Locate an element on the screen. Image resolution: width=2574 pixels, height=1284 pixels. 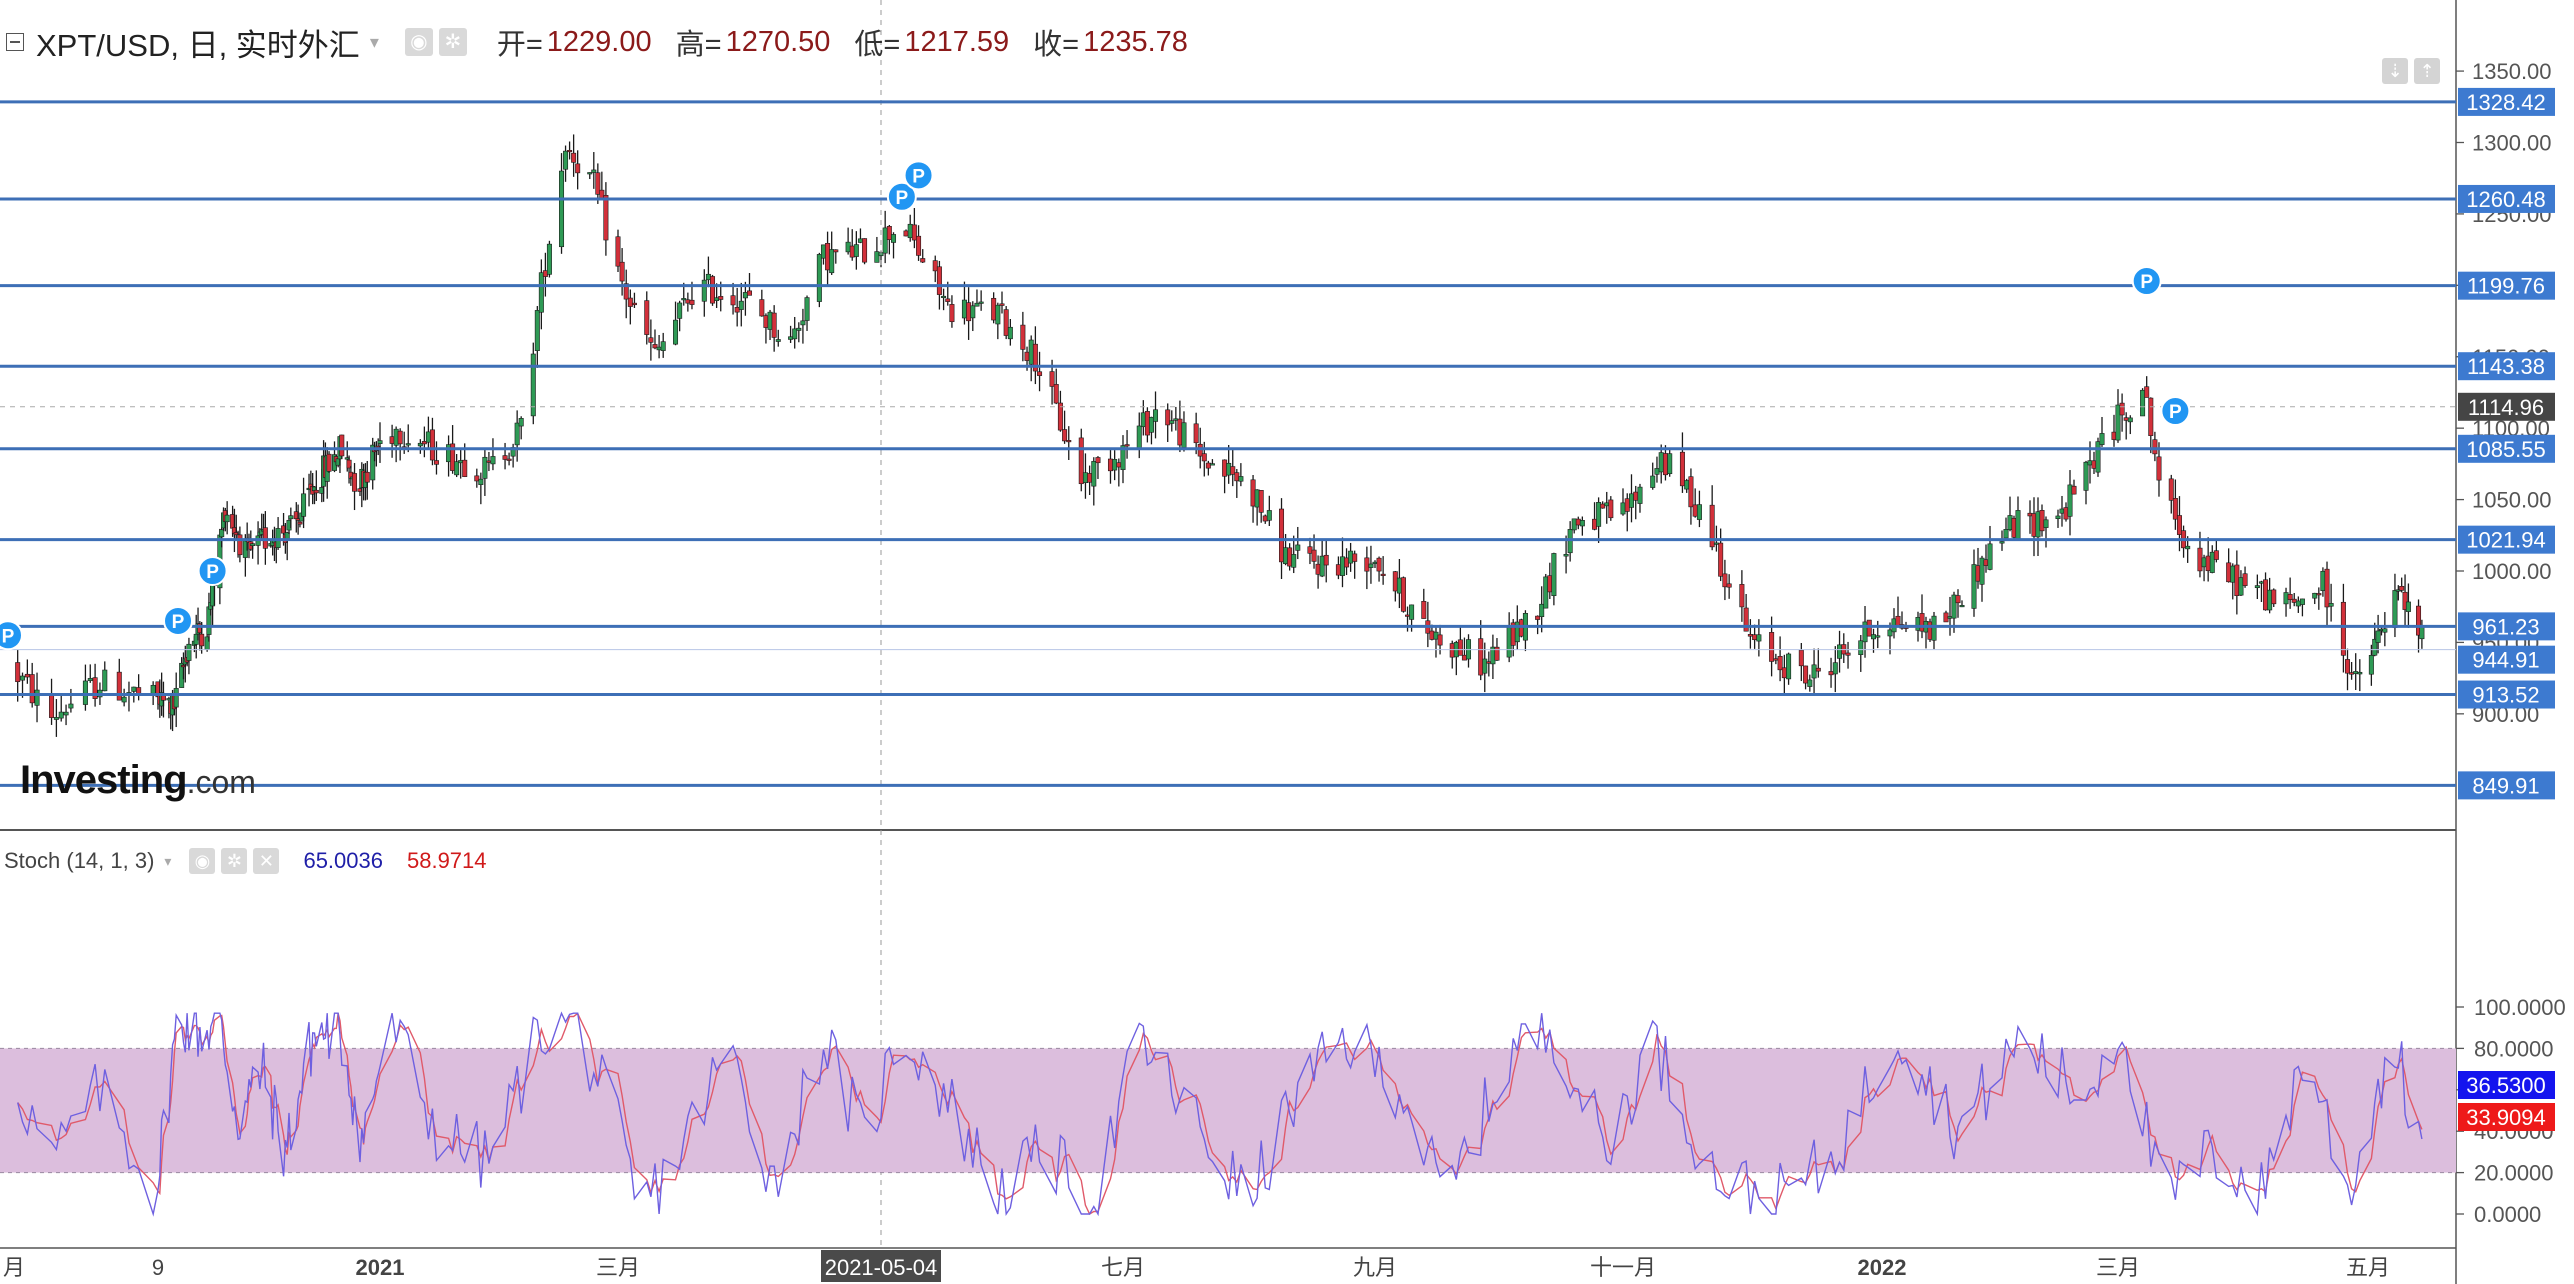
stoch-k-value: 65.0036 is located at coordinates (343, 860).